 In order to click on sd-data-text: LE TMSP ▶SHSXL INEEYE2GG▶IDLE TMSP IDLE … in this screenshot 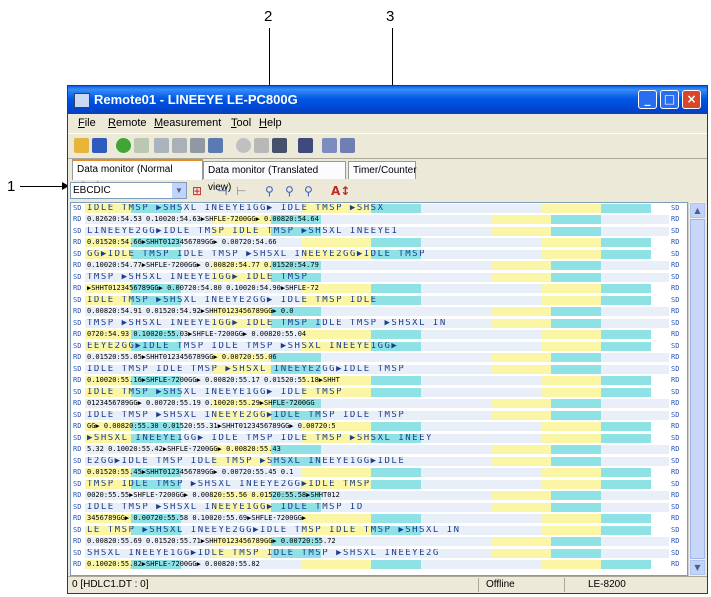, I will do `click(274, 530)`.